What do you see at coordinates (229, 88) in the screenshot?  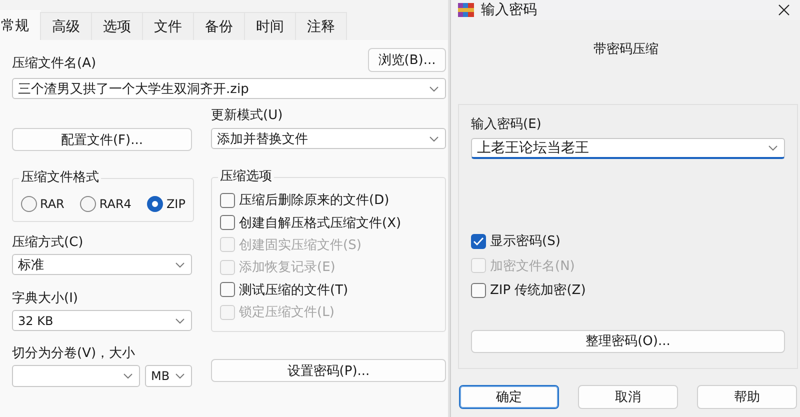 I see `archive-name-combo: 三个渣男又拱了一个大学生双洞齐开.zip` at bounding box center [229, 88].